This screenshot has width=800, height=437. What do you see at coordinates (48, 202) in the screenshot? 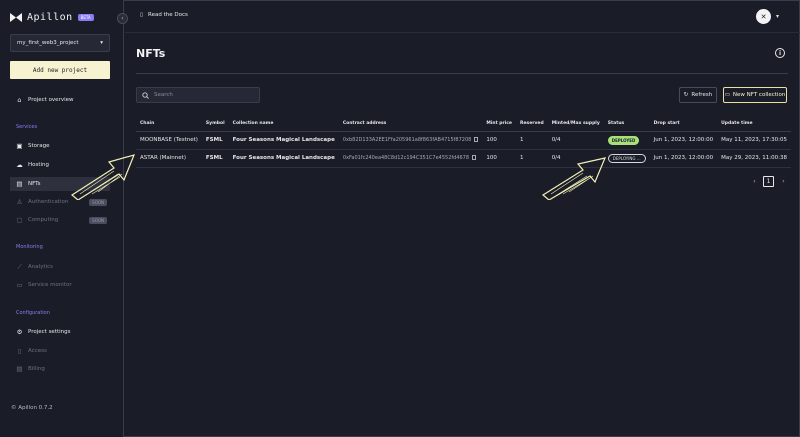
I see `sidebar-item-label: Authentication` at bounding box center [48, 202].